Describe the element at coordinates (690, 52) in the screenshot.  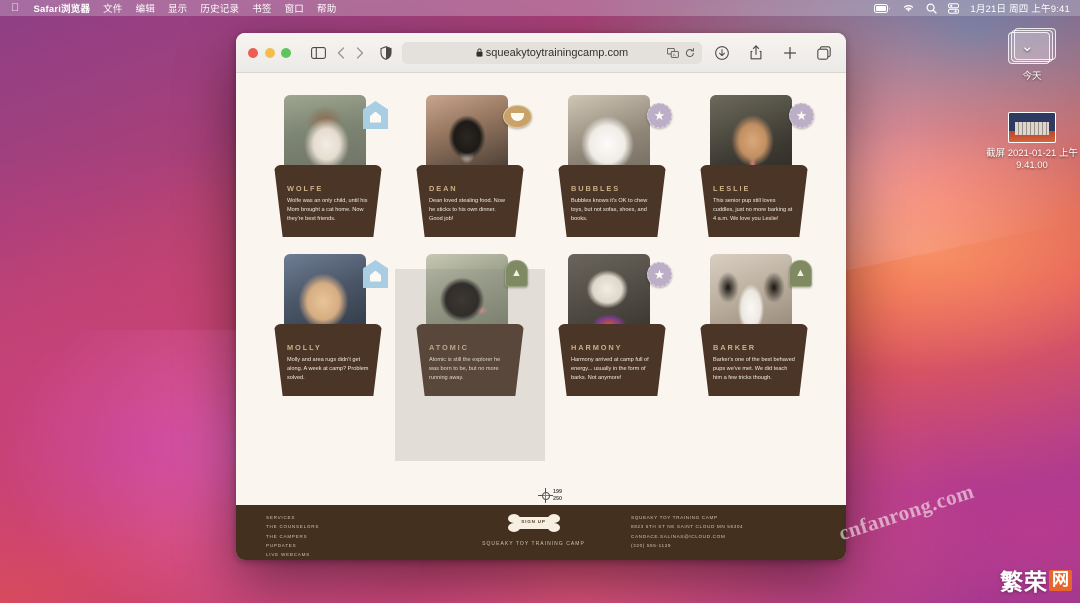
I see `reload-icon` at that location.